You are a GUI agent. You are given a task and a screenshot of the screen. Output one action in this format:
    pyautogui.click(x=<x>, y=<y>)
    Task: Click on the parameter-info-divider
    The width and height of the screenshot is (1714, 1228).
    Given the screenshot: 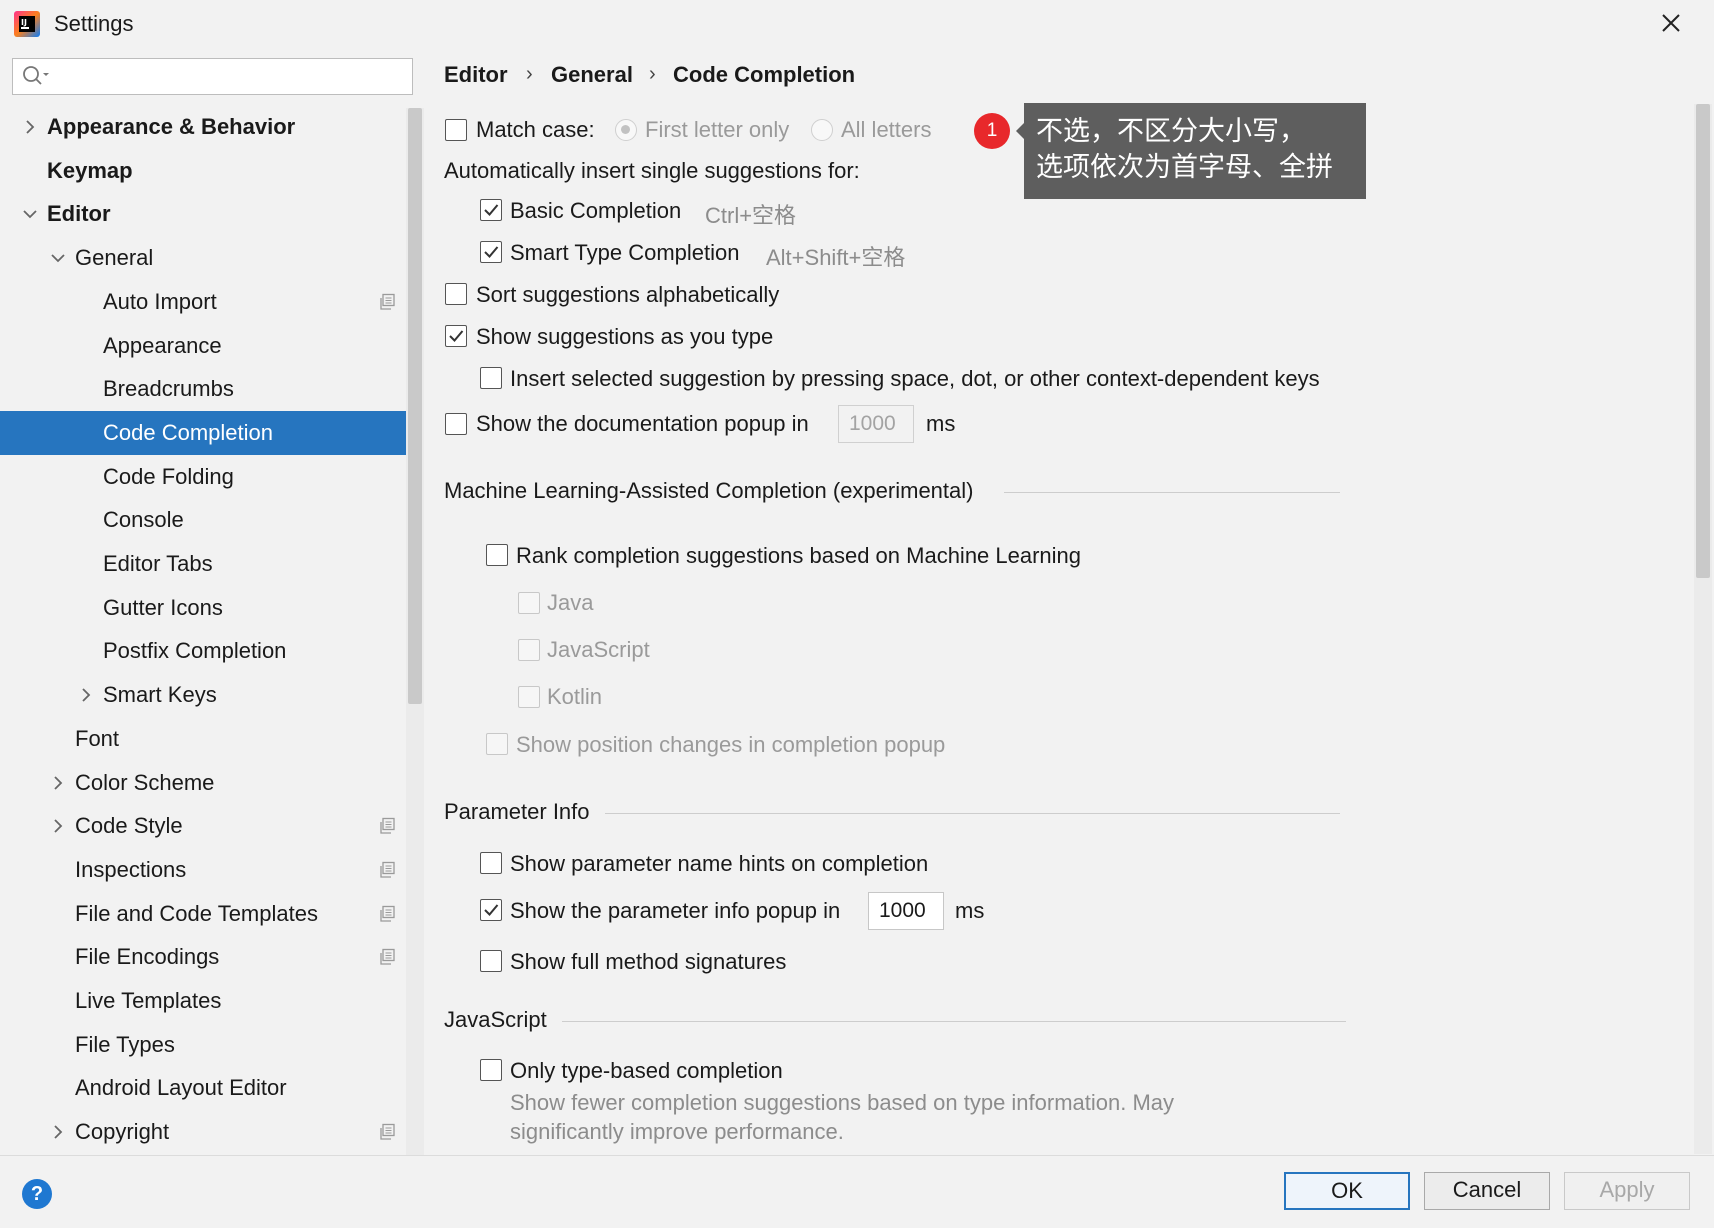 What is the action you would take?
    pyautogui.click(x=972, y=813)
    